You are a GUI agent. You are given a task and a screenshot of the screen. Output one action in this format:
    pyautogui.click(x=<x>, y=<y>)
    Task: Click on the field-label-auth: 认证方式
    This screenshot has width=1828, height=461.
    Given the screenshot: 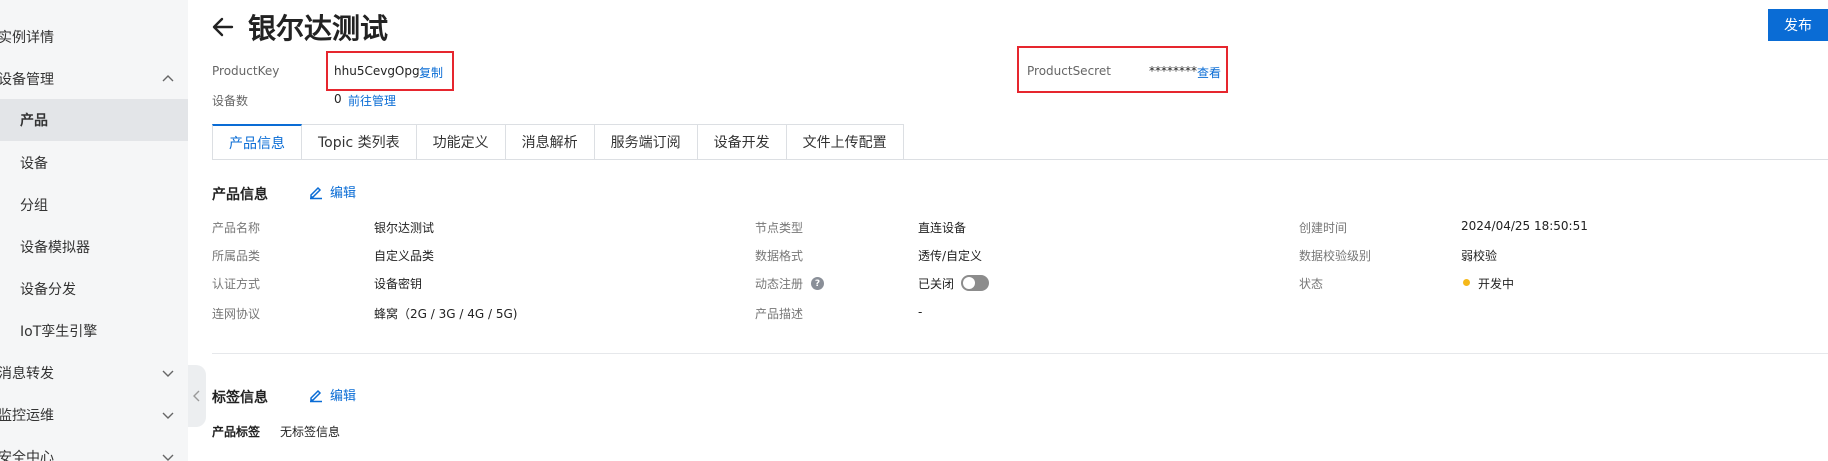 What is the action you would take?
    pyautogui.click(x=236, y=284)
    